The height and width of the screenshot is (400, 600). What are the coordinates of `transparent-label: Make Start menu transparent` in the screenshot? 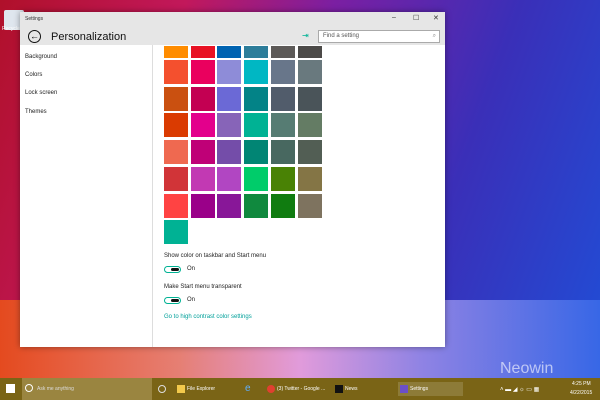 It's located at (203, 287).